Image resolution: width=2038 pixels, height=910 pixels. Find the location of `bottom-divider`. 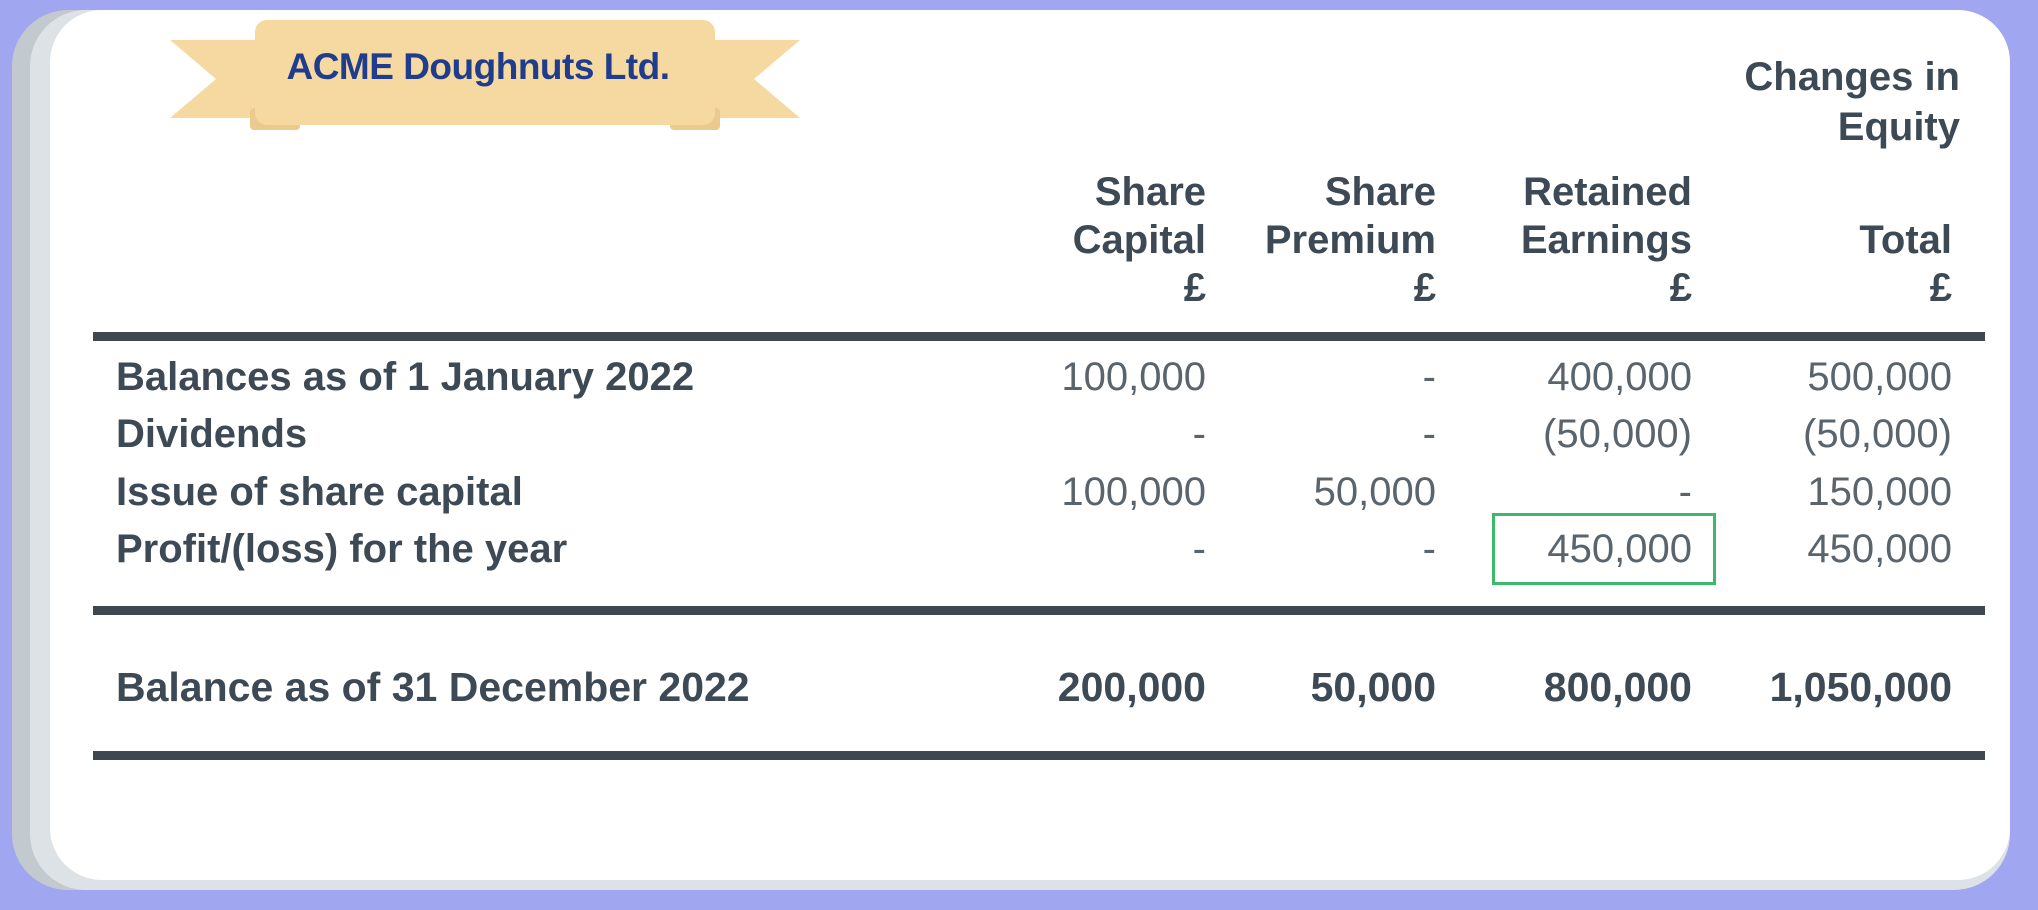

bottom-divider is located at coordinates (1039, 755).